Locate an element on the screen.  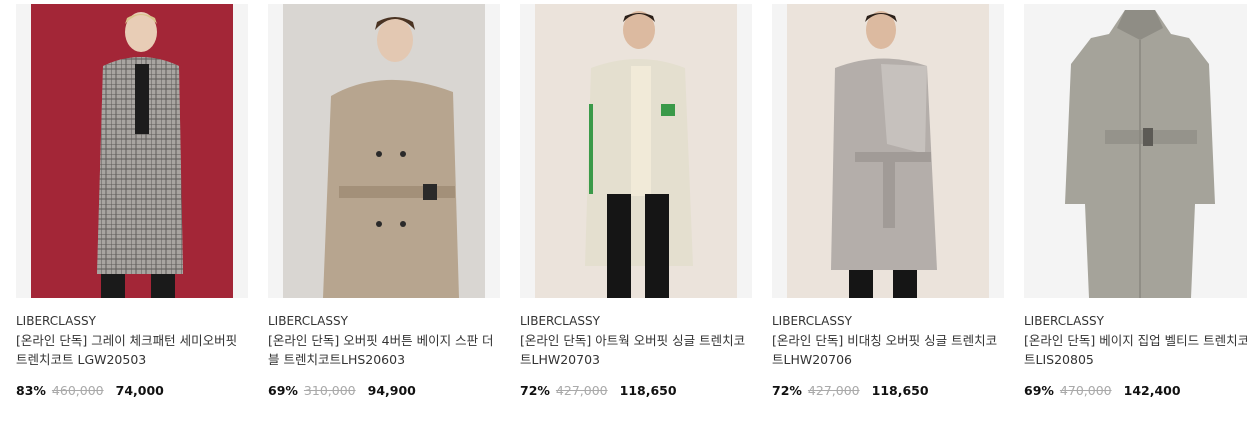
model-beige-double-trench-image is located at coordinates (384, 151).